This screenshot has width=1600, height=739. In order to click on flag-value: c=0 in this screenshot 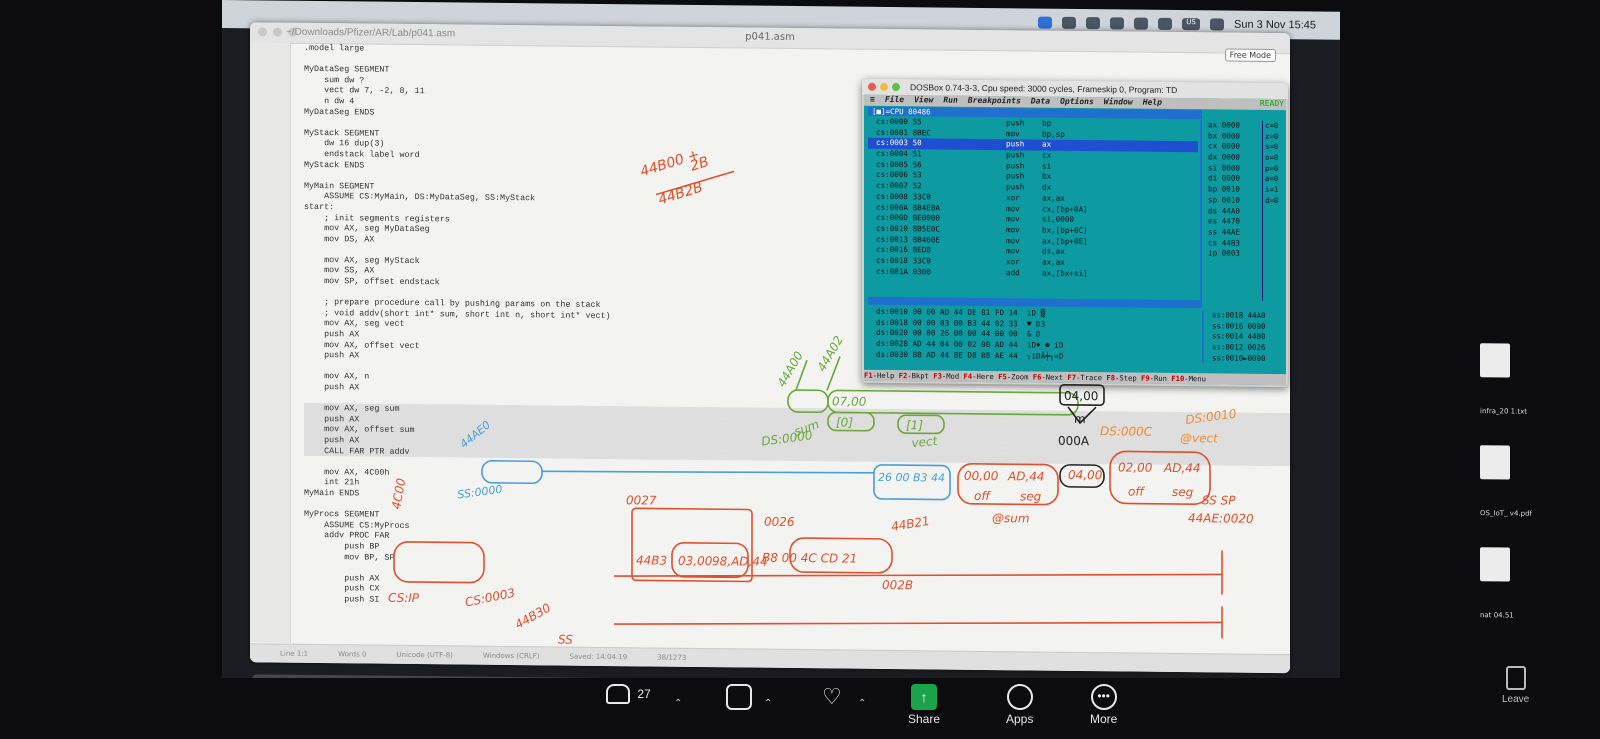, I will do `click(1272, 125)`.